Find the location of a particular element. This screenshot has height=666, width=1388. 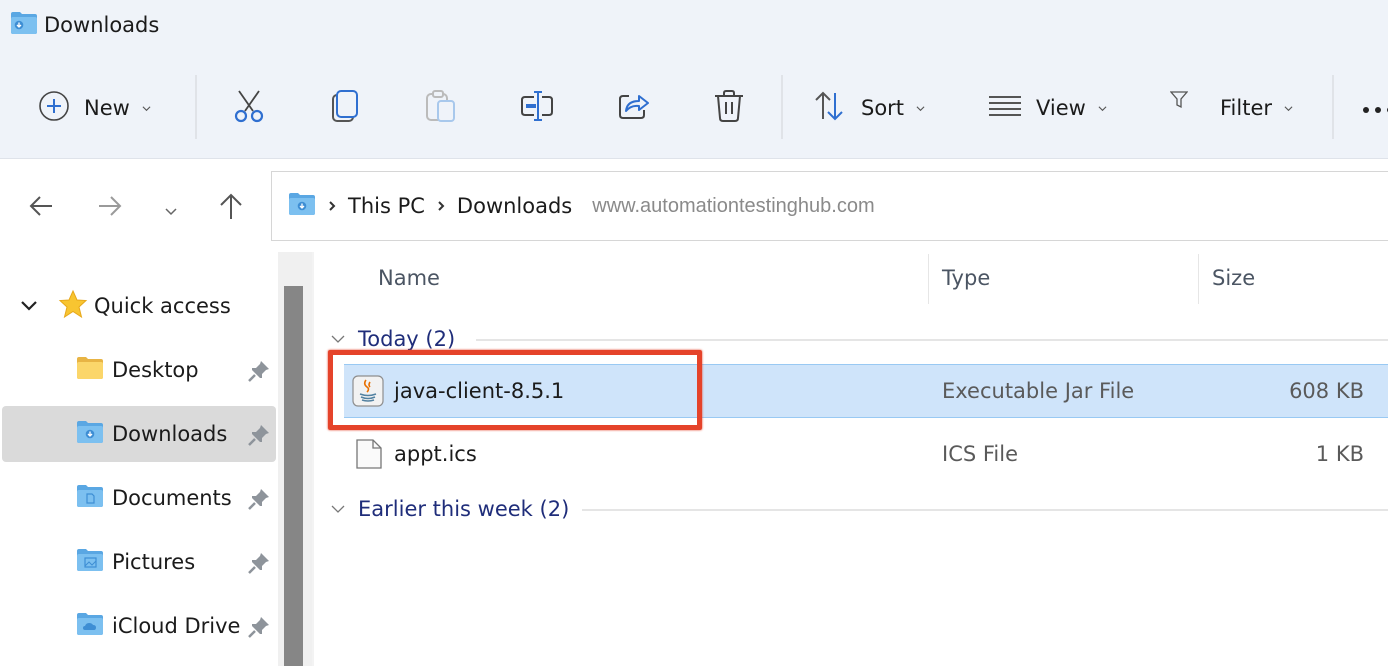

quick-access-label: Quick access is located at coordinates (162, 306).